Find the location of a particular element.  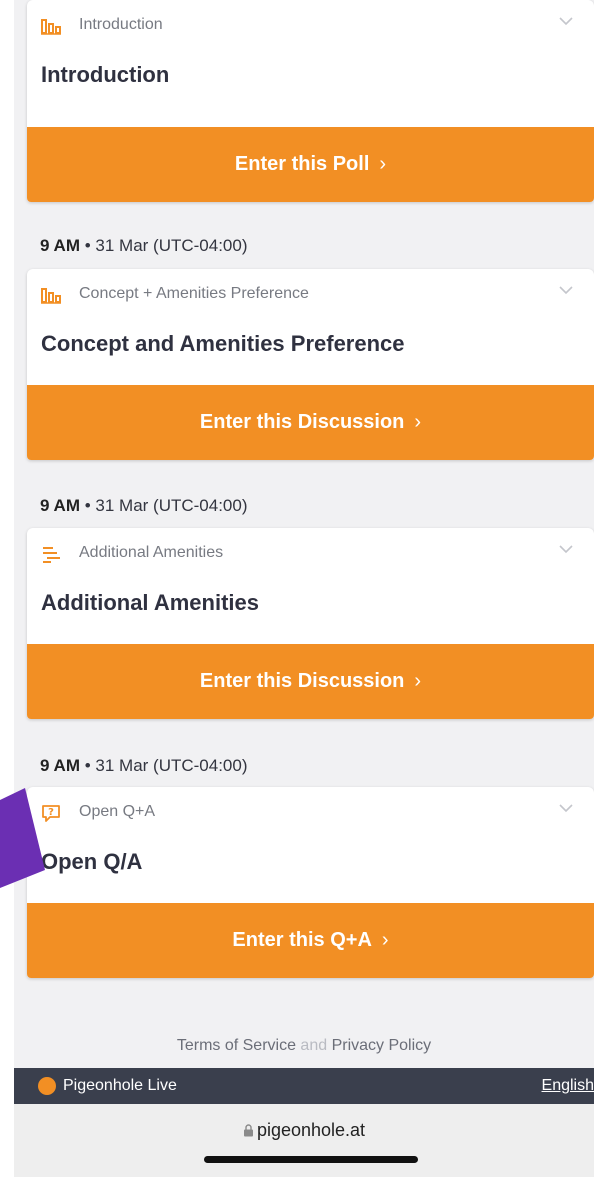

footer-links: Terms of Service and Privacy Policy is located at coordinates (304, 1046).